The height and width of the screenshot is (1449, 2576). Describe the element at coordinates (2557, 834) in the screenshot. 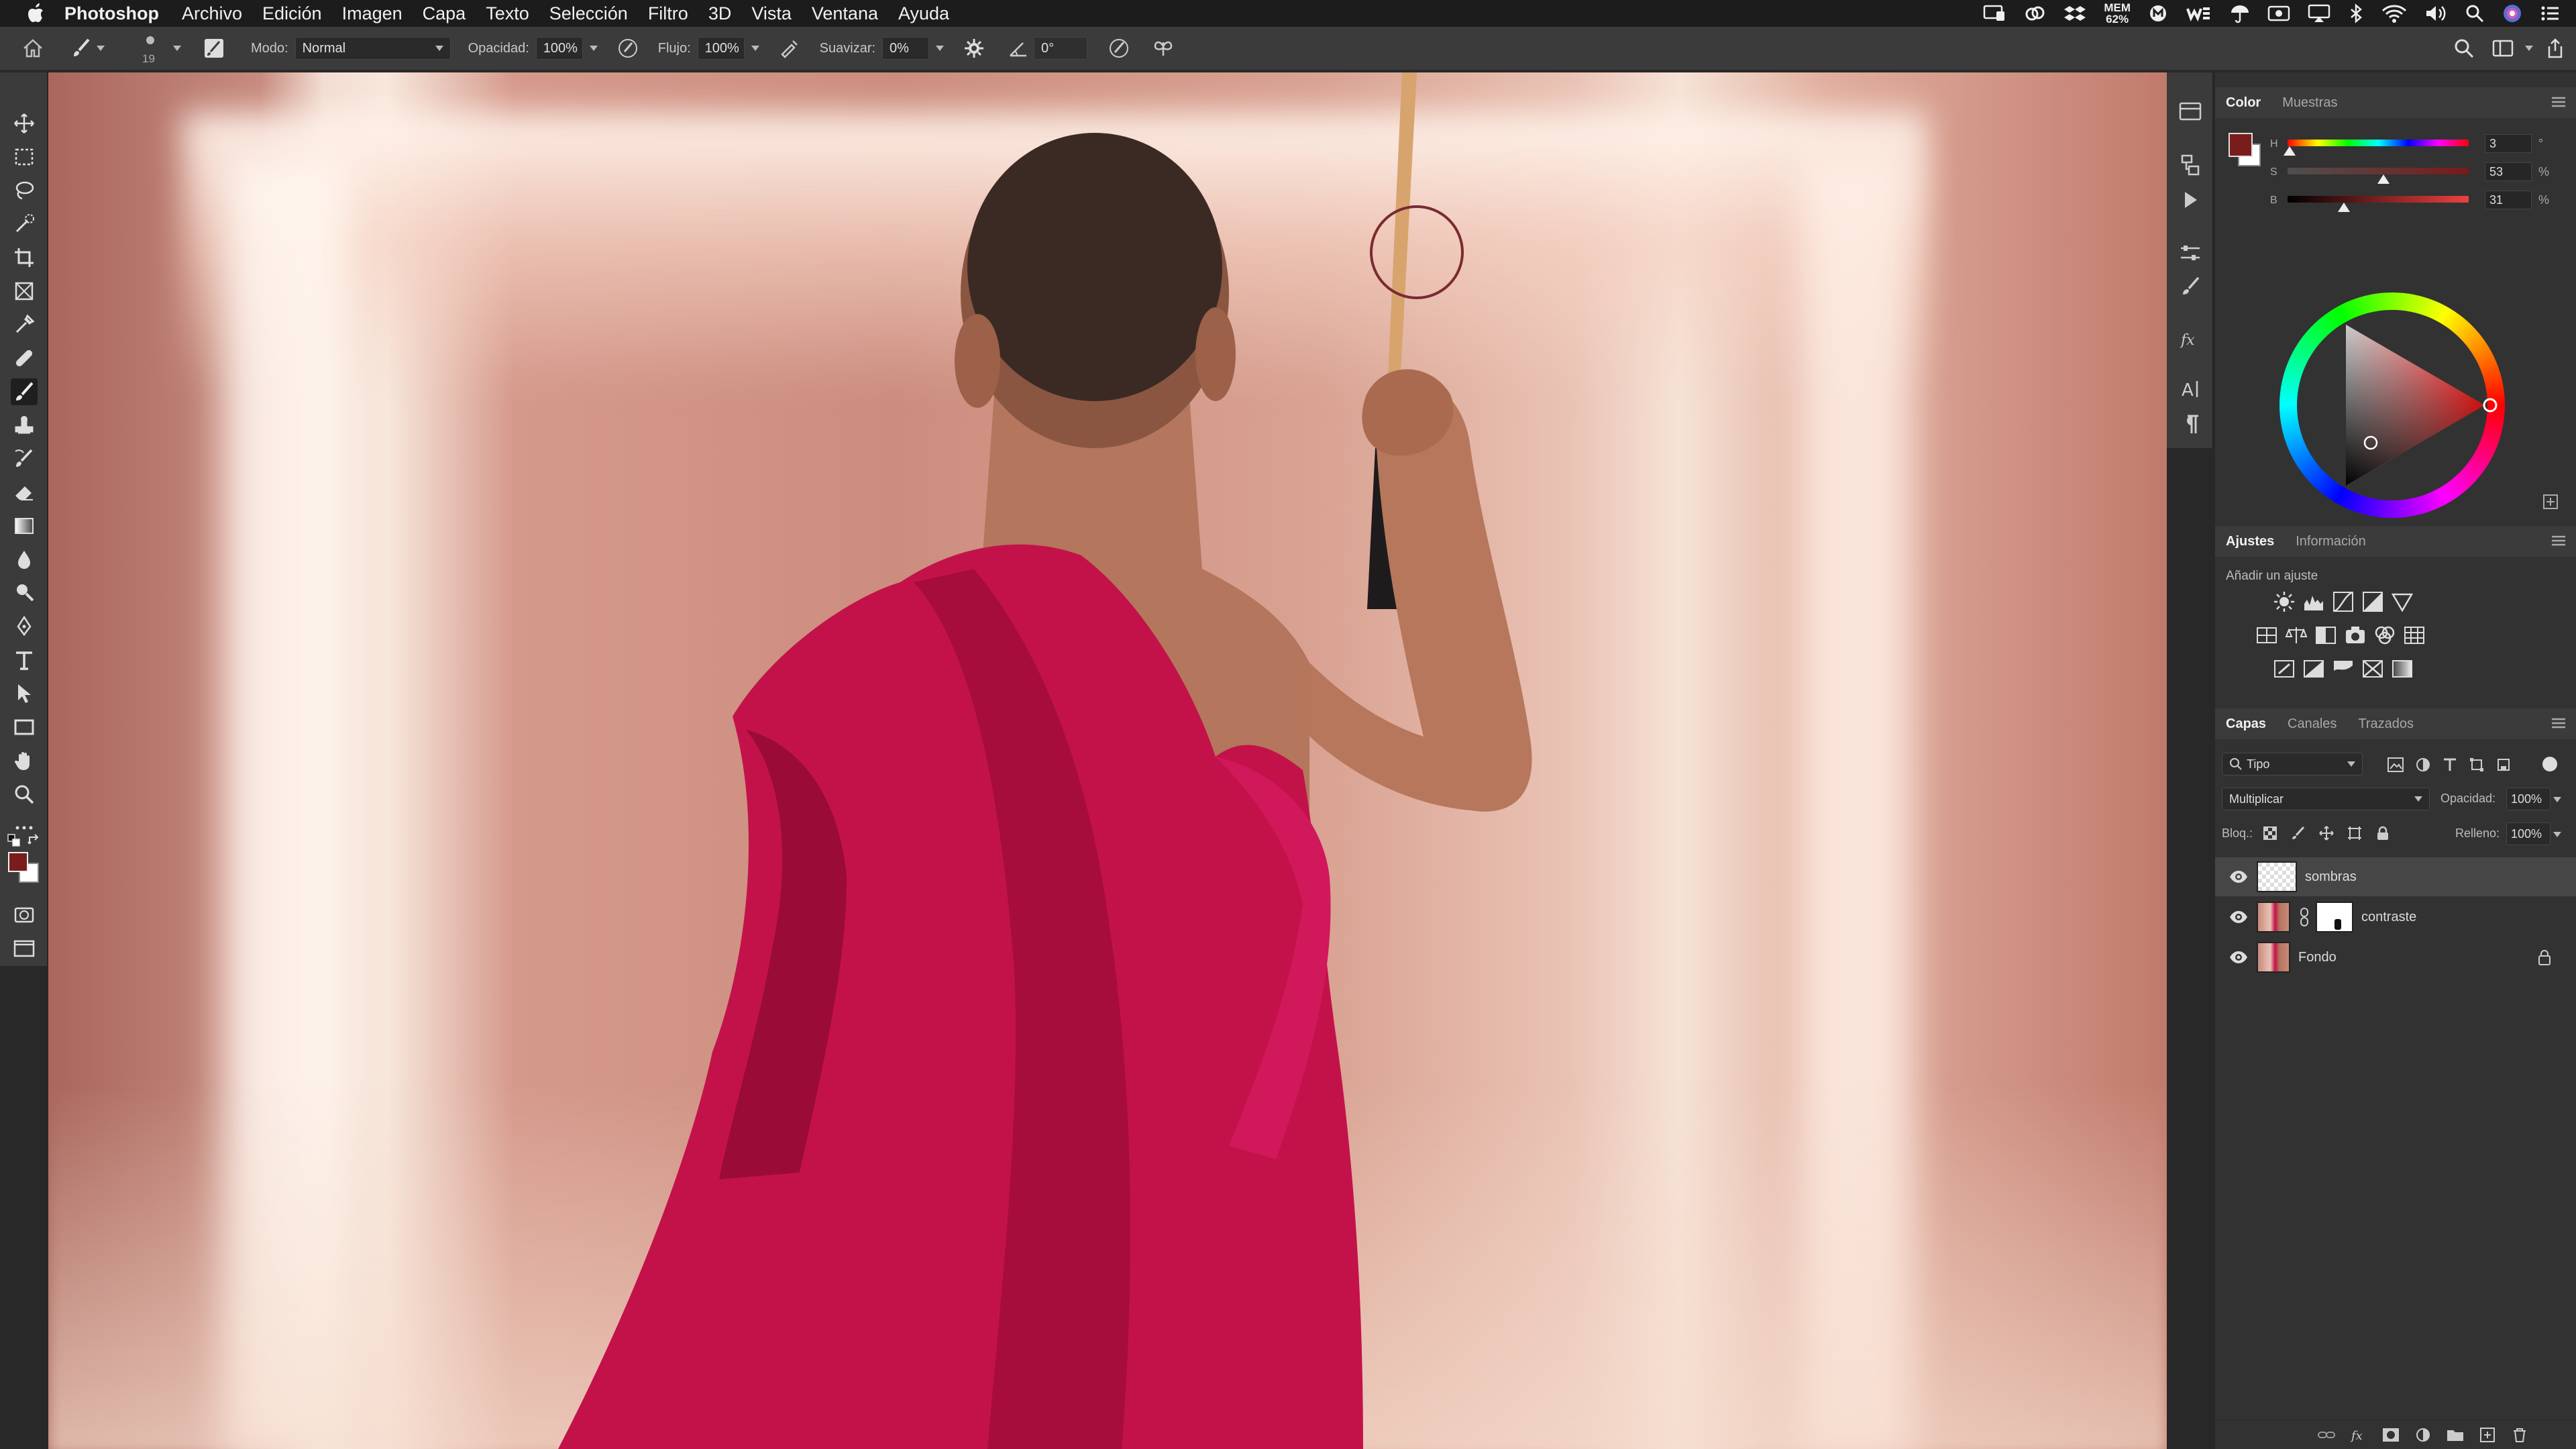

I see `layer-fill-slider-caret` at that location.